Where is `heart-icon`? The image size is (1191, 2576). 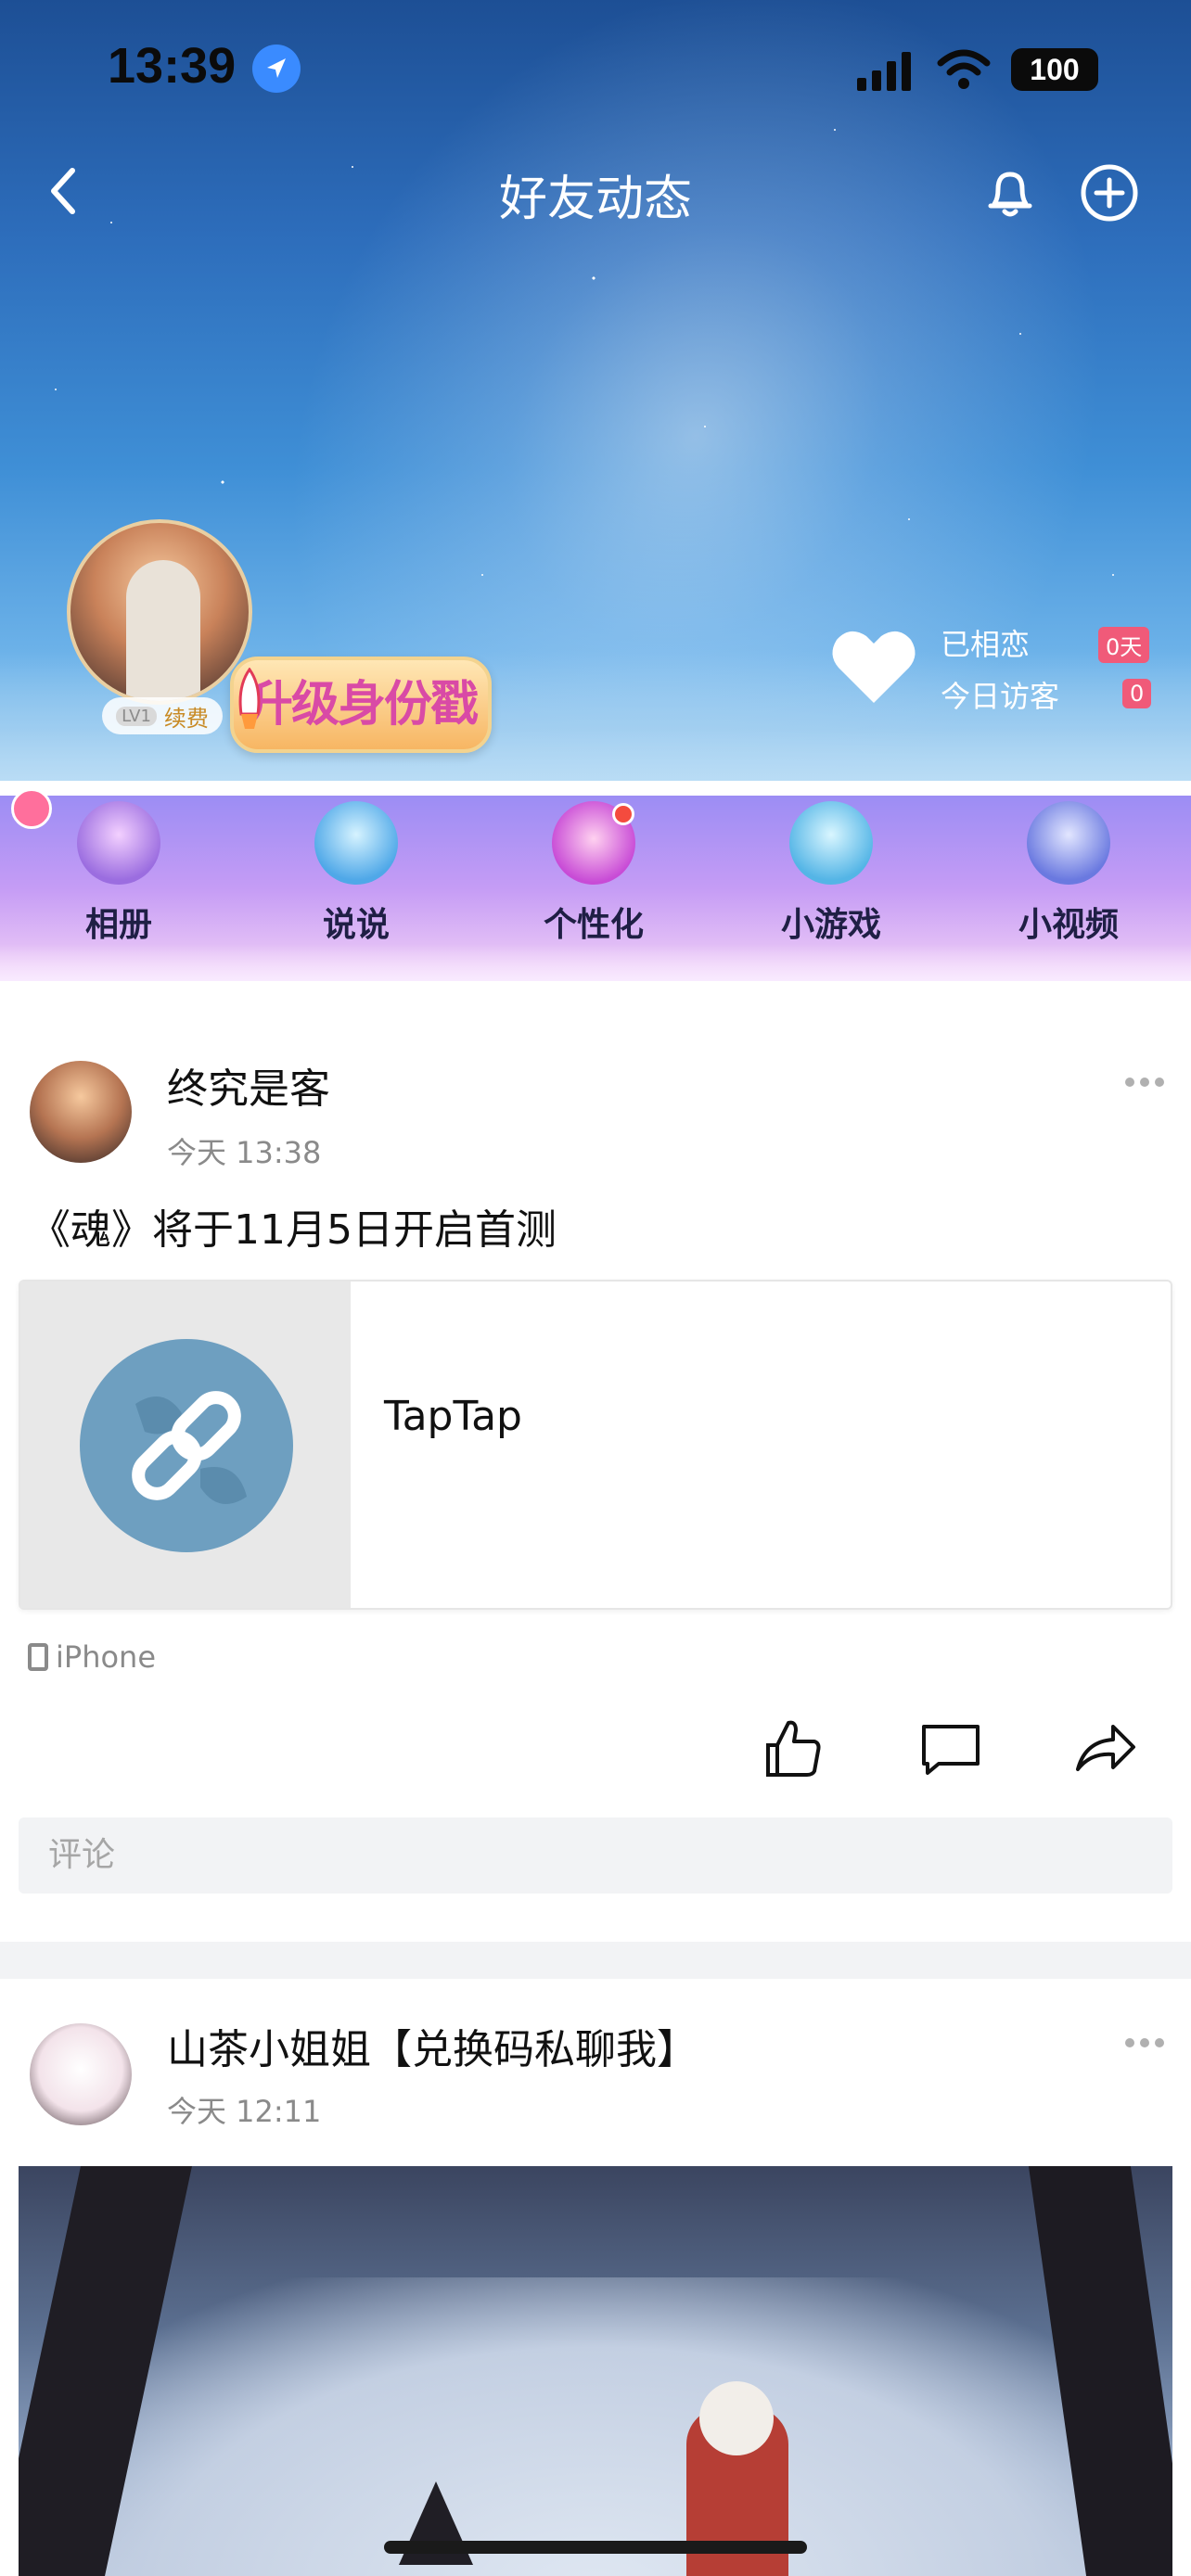
heart-icon is located at coordinates (873, 665).